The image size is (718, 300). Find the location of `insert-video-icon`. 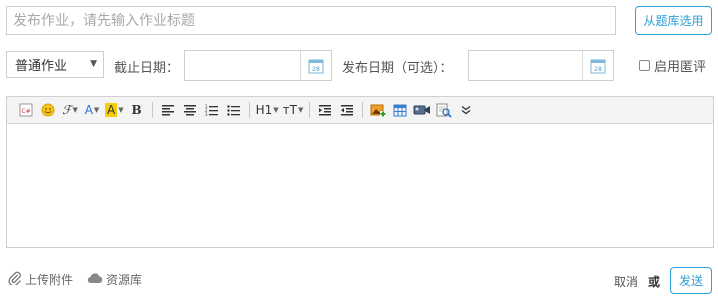

insert-video-icon is located at coordinates (422, 110).